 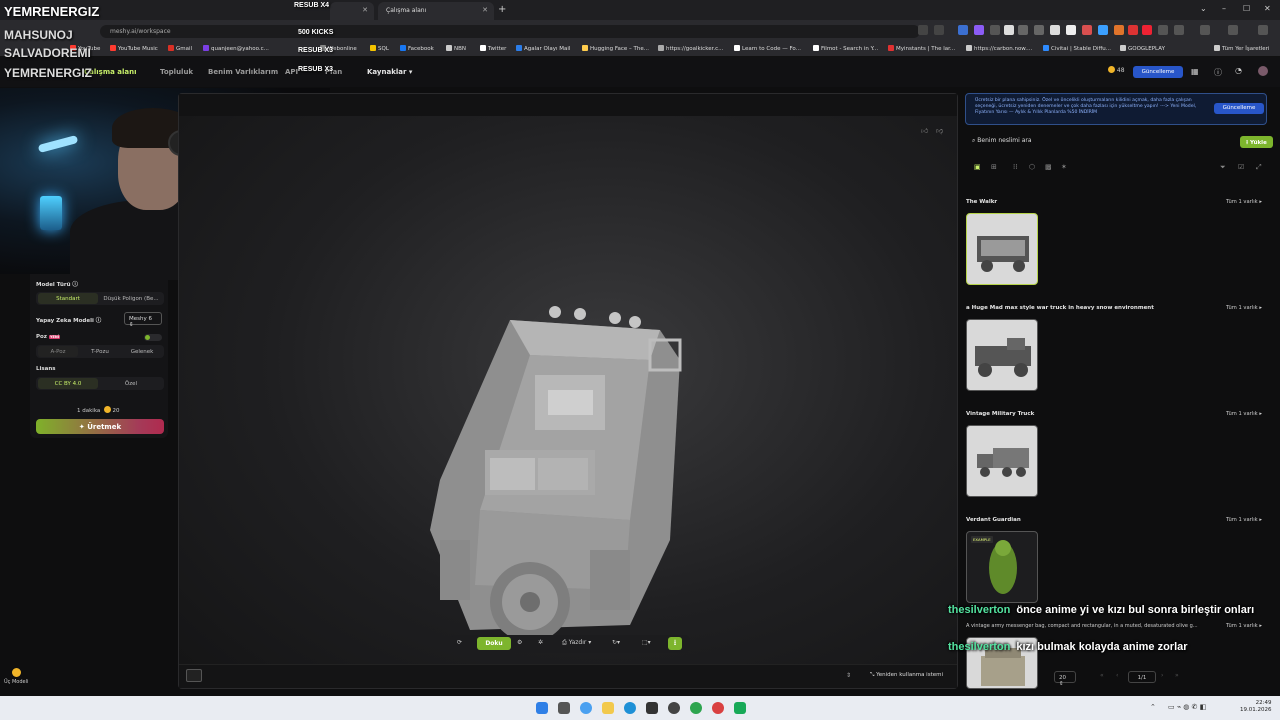 I want to click on nav-api: API, so click(x=291, y=72).